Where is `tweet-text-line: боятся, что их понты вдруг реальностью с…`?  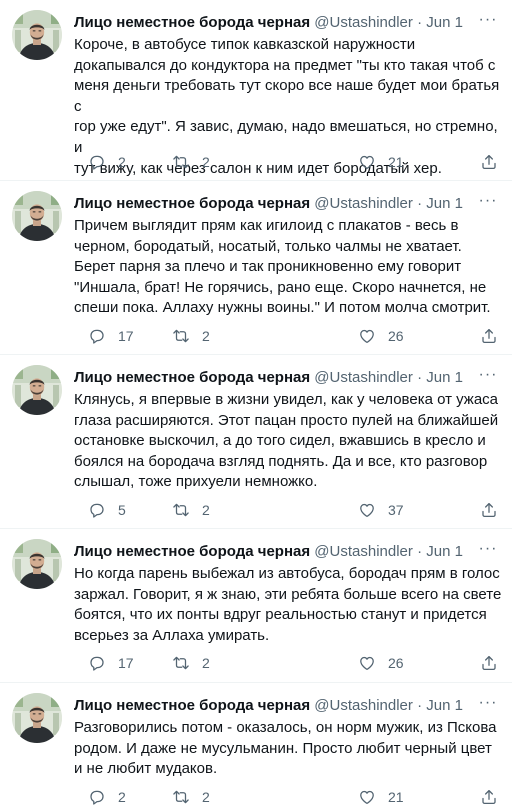 tweet-text-line: боятся, что их понты вдруг реальностью с… is located at coordinates (280, 615).